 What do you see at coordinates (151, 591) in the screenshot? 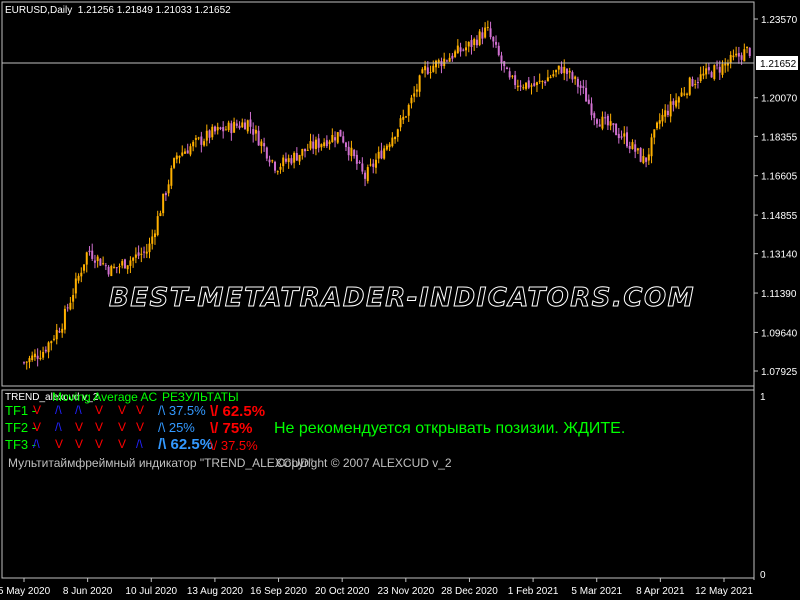
I see `time-tick-label: 10 Jul 2020` at bounding box center [151, 591].